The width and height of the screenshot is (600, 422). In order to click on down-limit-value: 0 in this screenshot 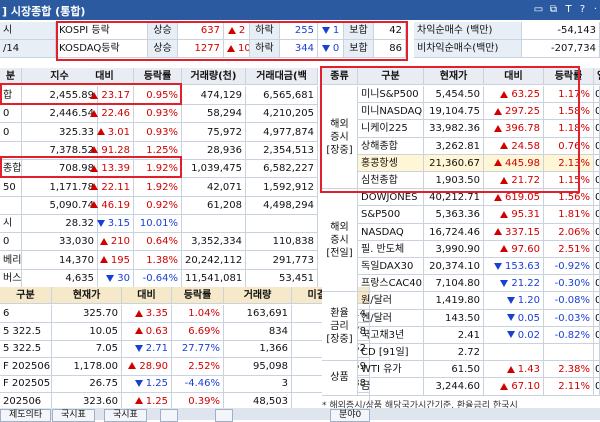, I will do `click(336, 48)`.